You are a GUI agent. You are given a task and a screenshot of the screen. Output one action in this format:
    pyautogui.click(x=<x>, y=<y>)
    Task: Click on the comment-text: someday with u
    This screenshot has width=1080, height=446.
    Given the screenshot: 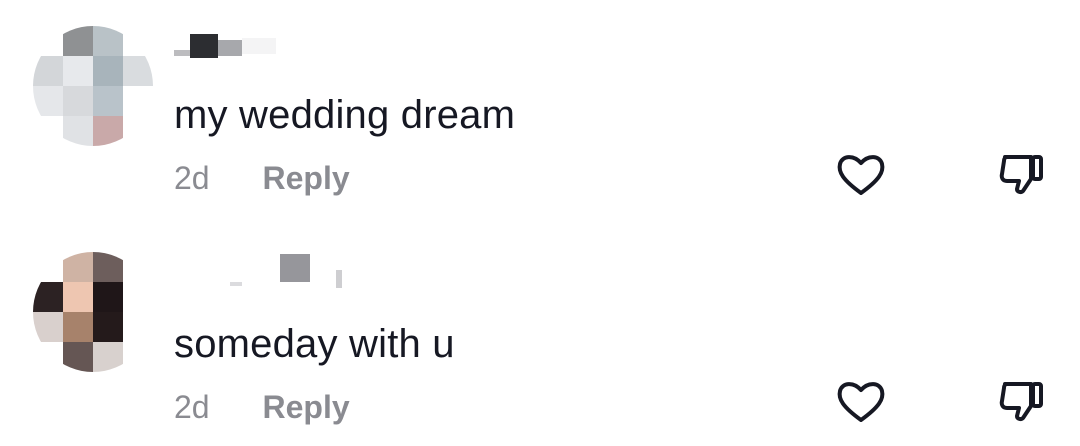 What is the action you would take?
    pyautogui.click(x=314, y=344)
    